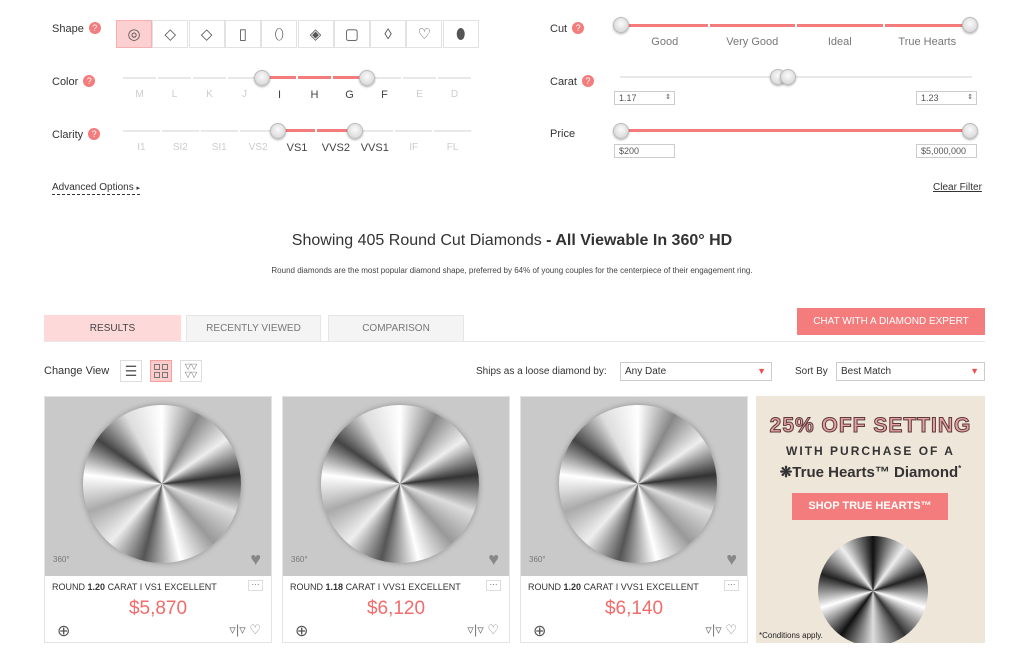 This screenshot has height=651, width=1024. I want to click on grid-icon, so click(161, 371).